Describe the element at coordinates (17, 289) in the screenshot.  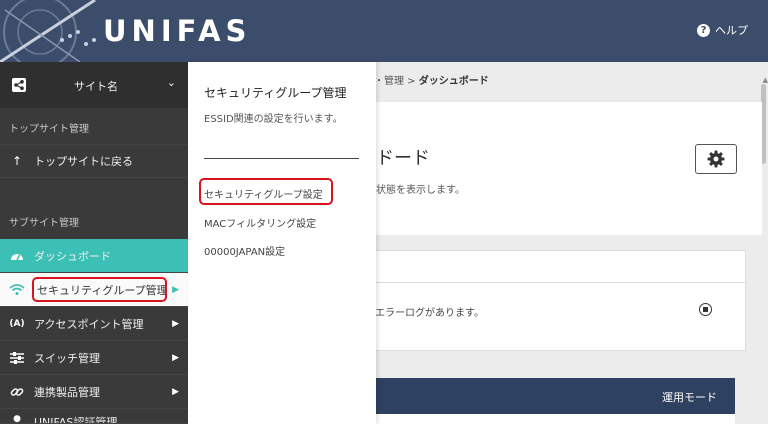
I see `wifi-icon` at that location.